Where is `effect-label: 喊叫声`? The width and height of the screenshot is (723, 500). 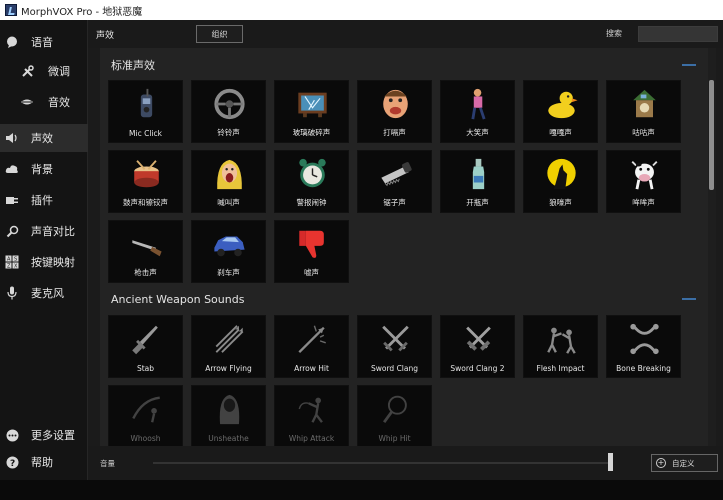 effect-label: 喊叫声 is located at coordinates (228, 202).